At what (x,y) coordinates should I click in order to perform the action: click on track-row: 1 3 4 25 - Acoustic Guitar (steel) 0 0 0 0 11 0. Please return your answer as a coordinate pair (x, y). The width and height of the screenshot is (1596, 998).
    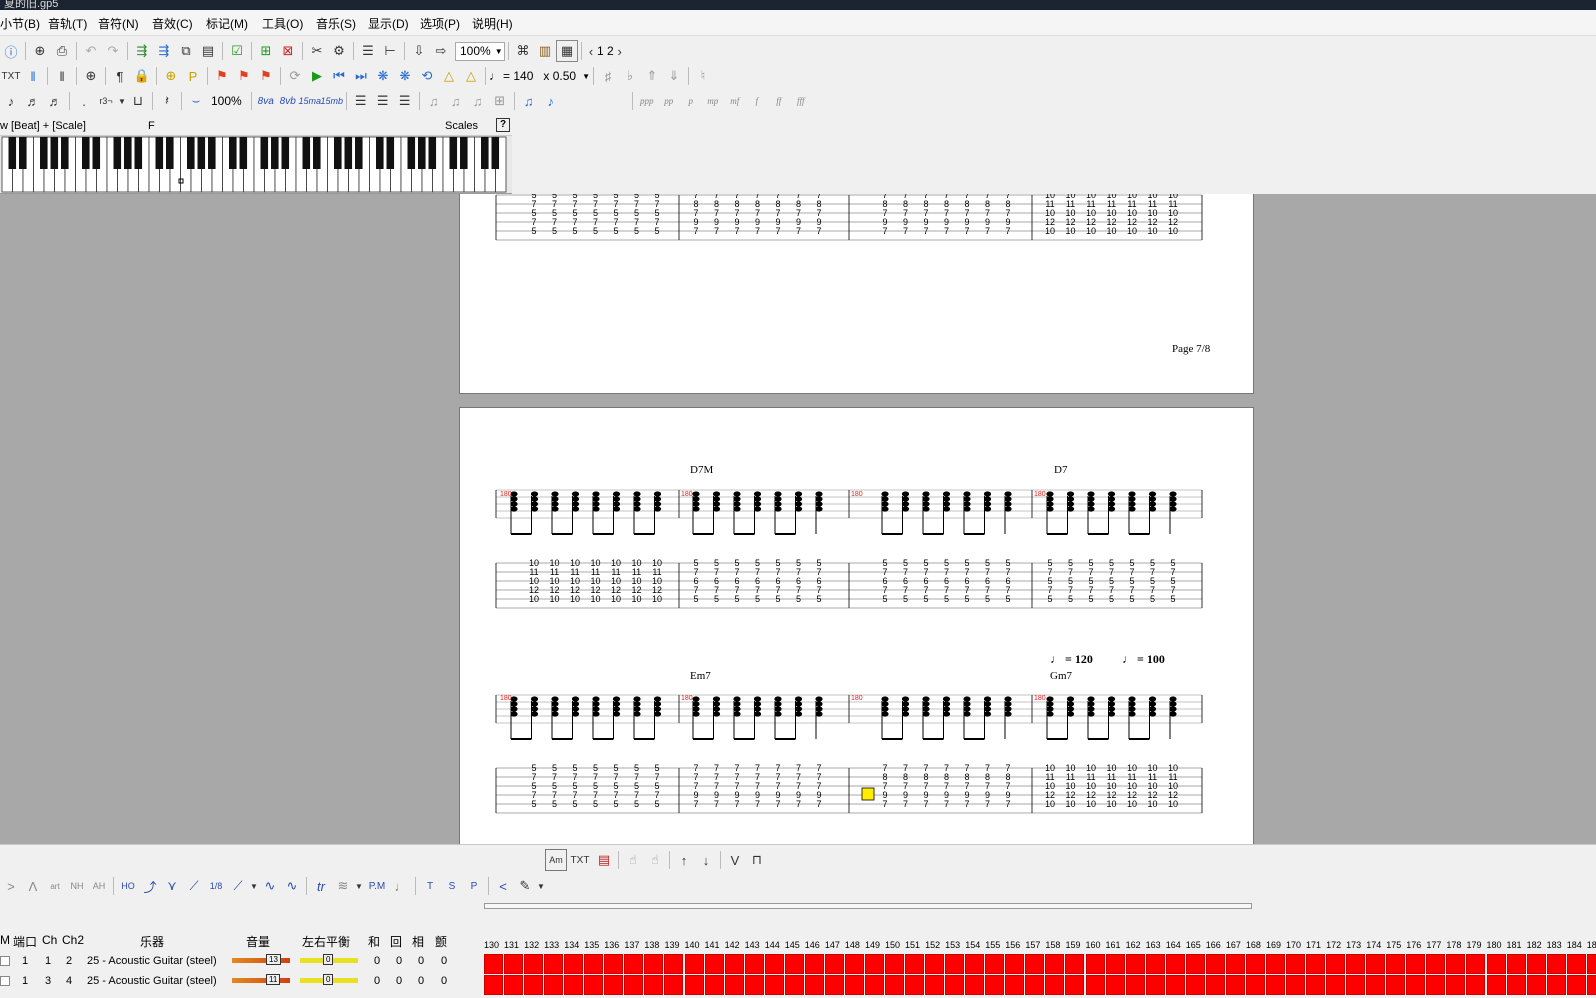
    Looking at the image, I should click on (240, 982).